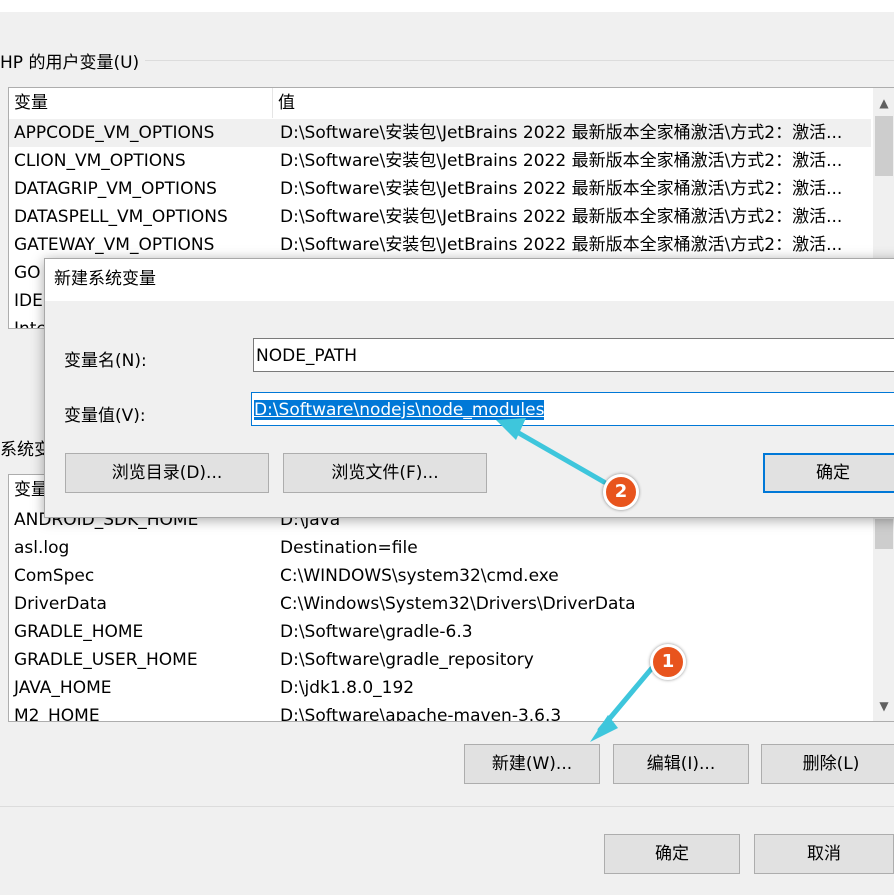 This screenshot has height=895, width=894. What do you see at coordinates (575, 580) in the screenshot?
I see `annotation-arrows` at bounding box center [575, 580].